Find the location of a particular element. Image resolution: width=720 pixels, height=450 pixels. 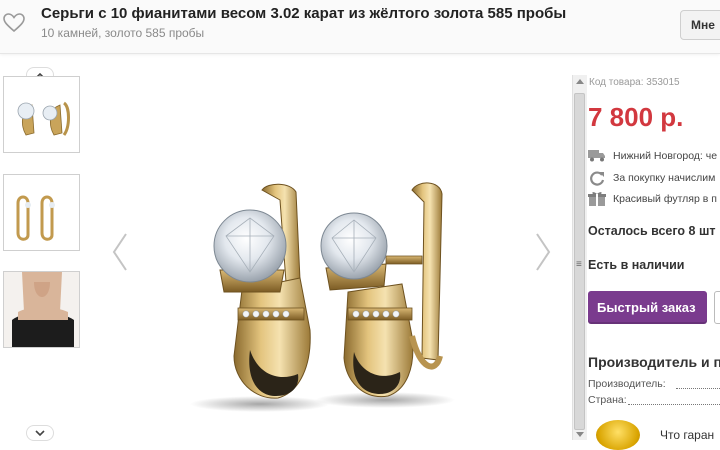

chevron-down-icon is located at coordinates (40, 432).